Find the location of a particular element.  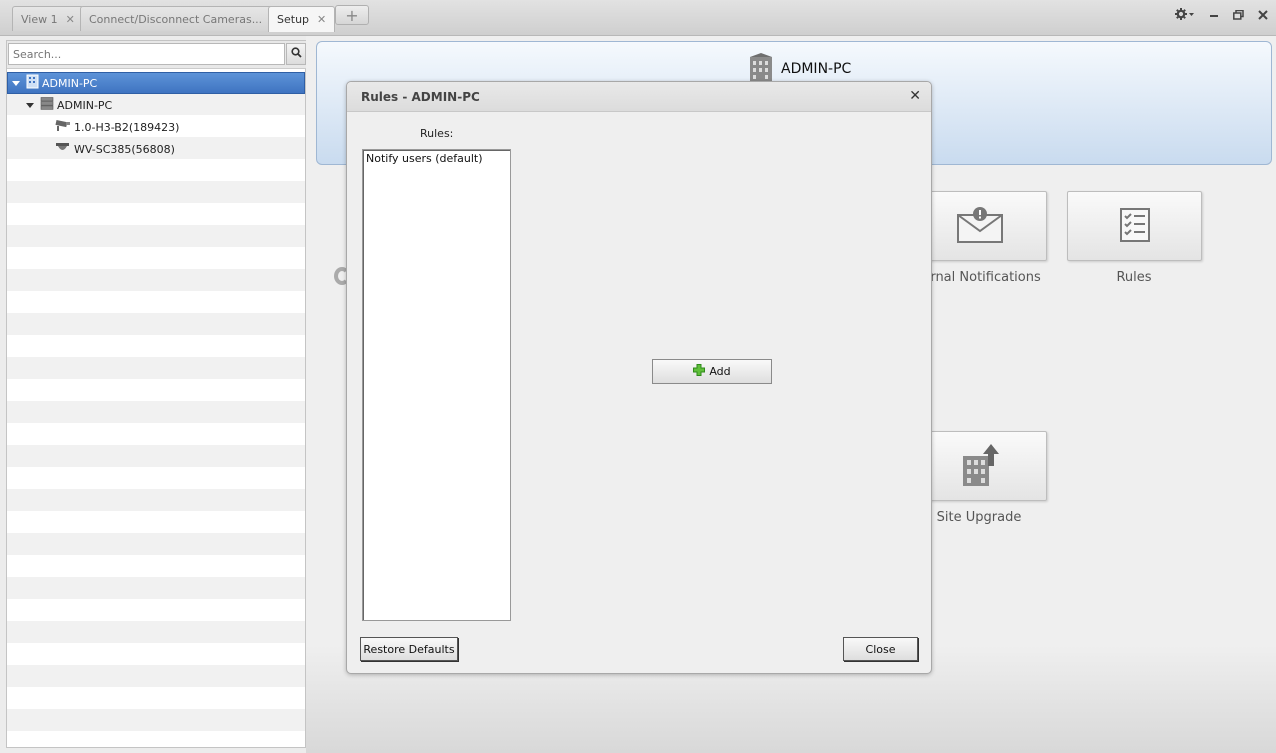

site-icon is located at coordinates (32, 83).